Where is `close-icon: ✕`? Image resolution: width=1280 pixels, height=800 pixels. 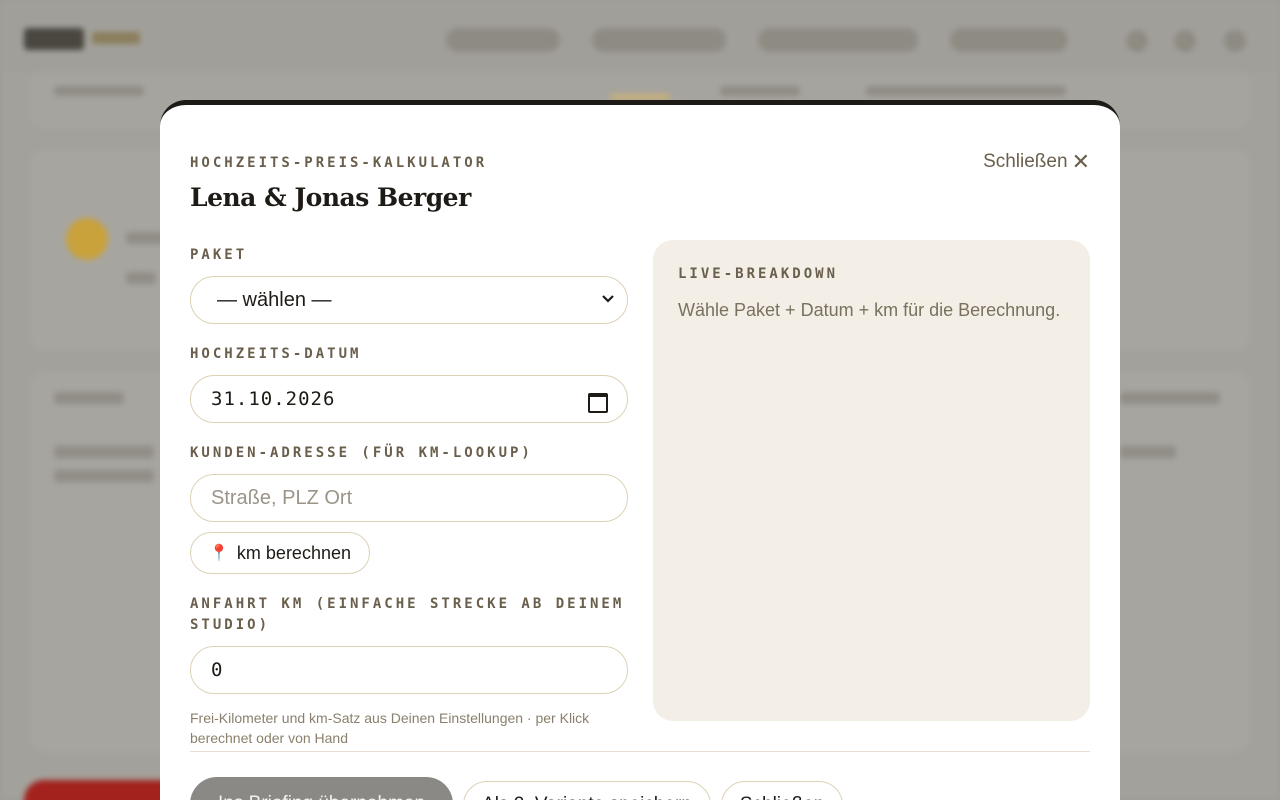 close-icon: ✕ is located at coordinates (1080, 161).